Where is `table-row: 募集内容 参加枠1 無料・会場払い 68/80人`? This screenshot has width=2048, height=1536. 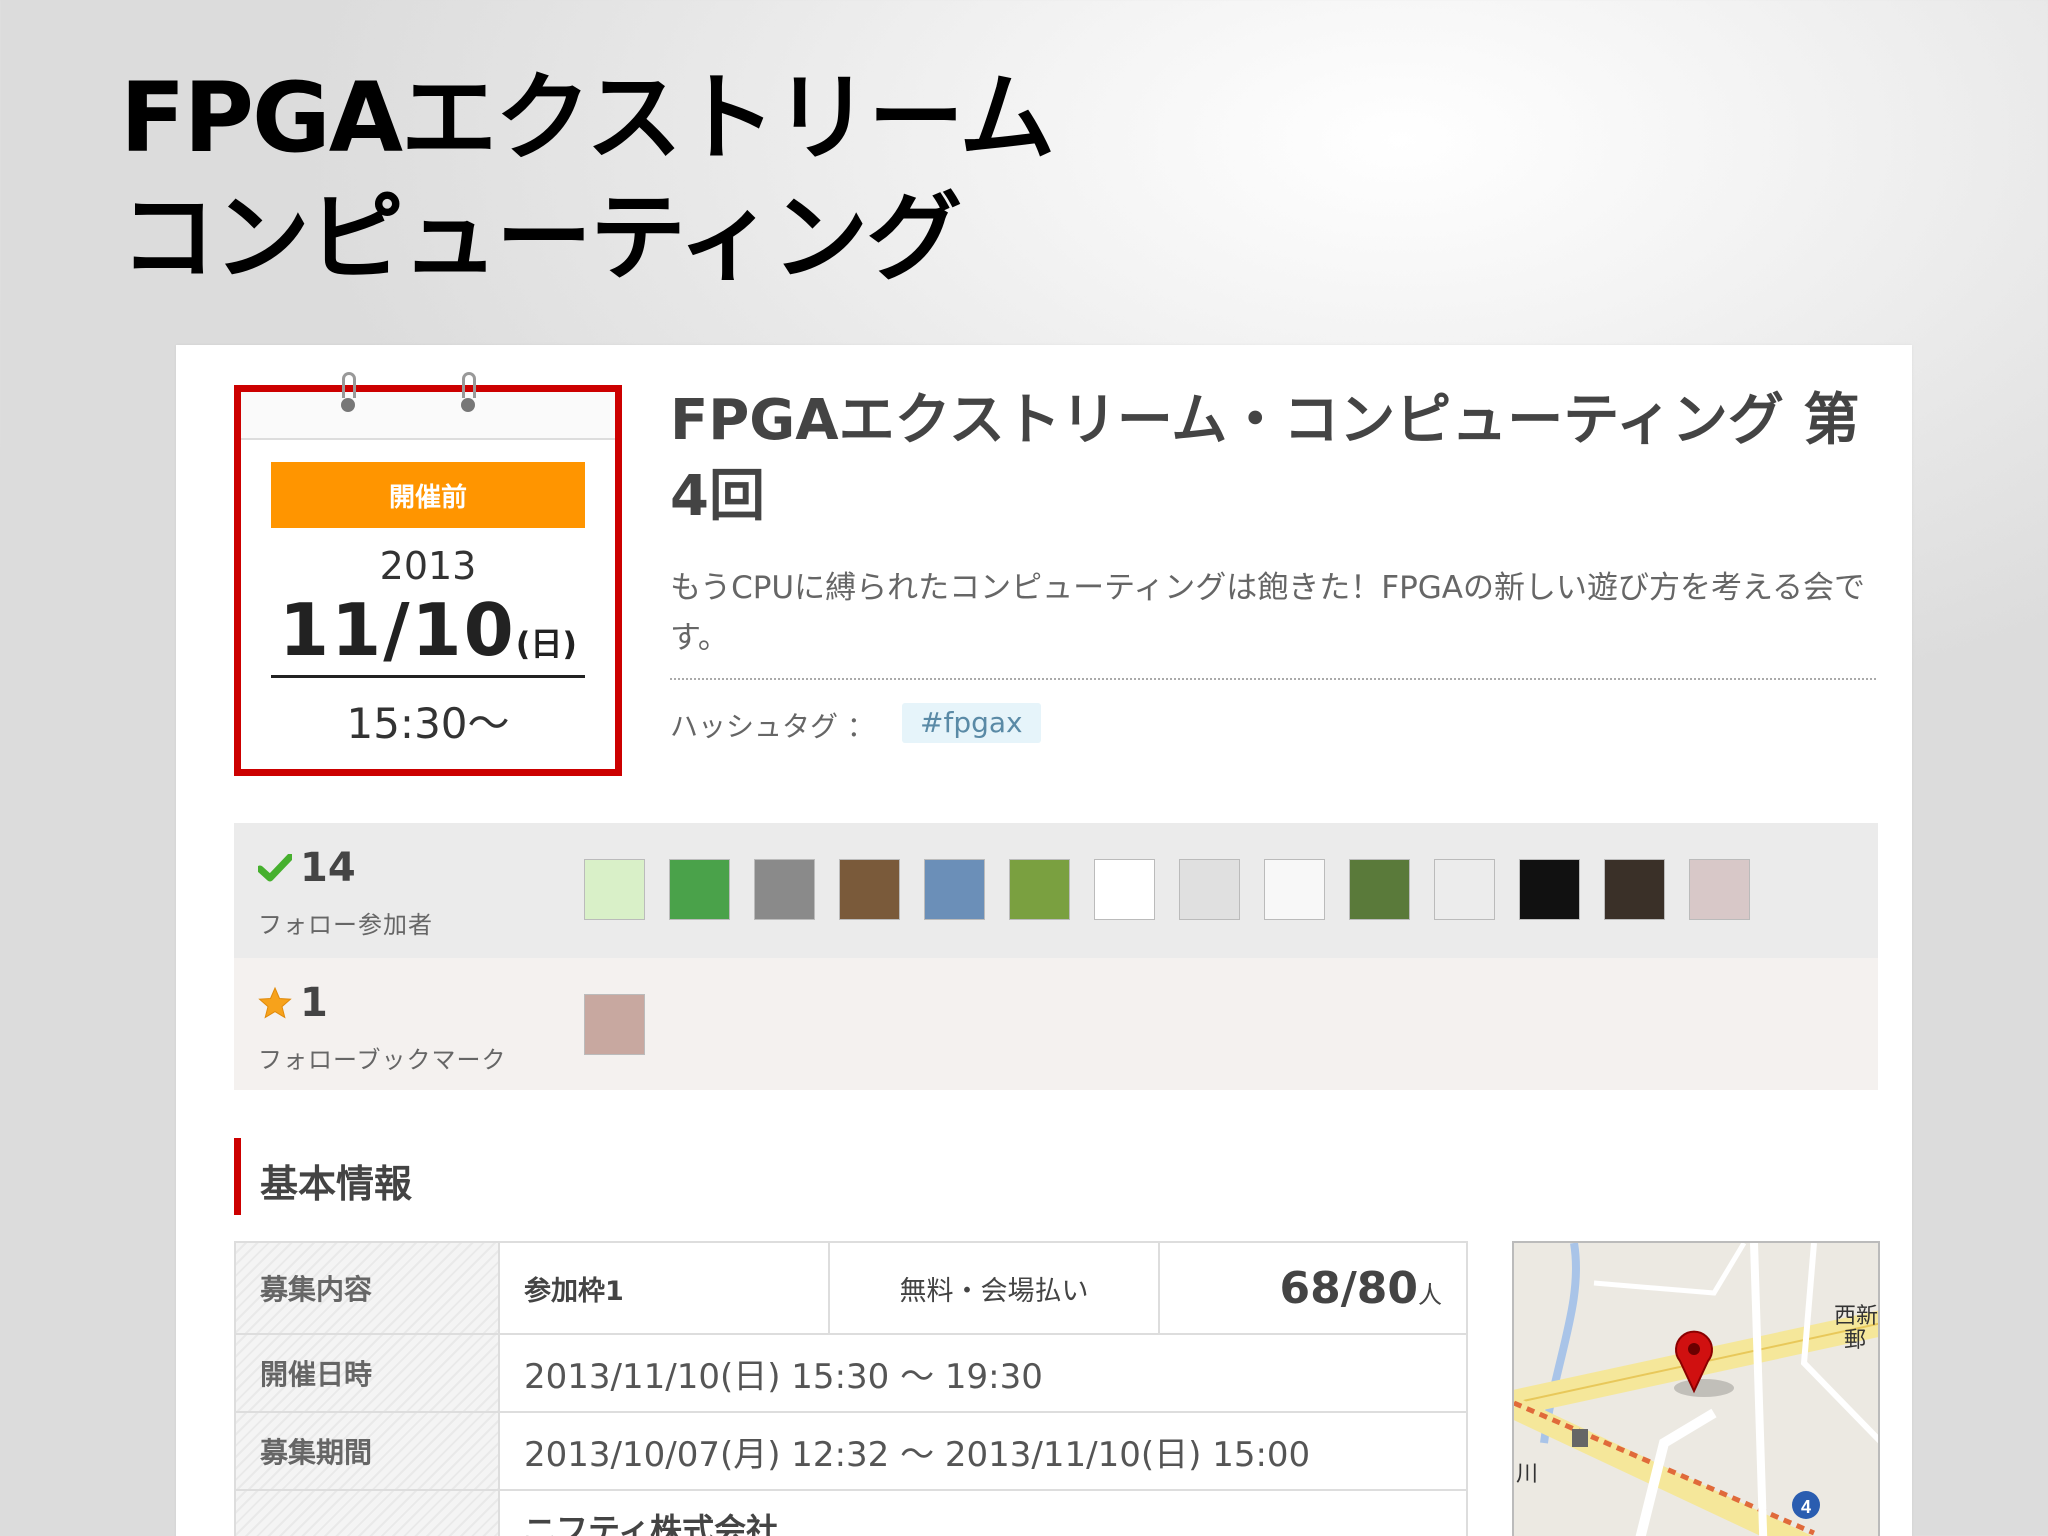
table-row: 募集内容 参加枠1 無料・会場払い 68/80人 is located at coordinates (851, 1288).